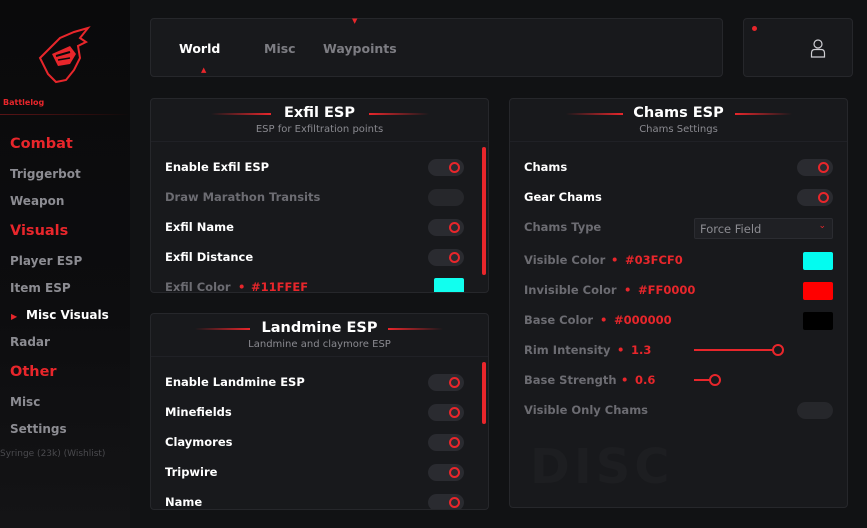  I want to click on tab-bar: ▼ World ▲ Misc Waypoints, so click(436, 47).